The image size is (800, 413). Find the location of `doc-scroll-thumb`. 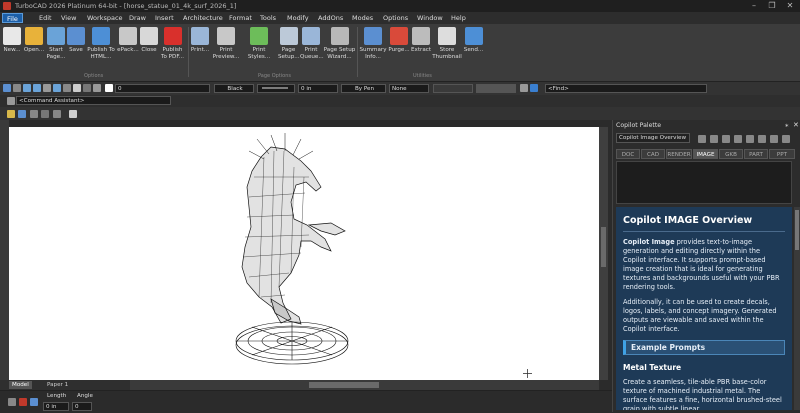

doc-scroll-thumb is located at coordinates (797, 230).